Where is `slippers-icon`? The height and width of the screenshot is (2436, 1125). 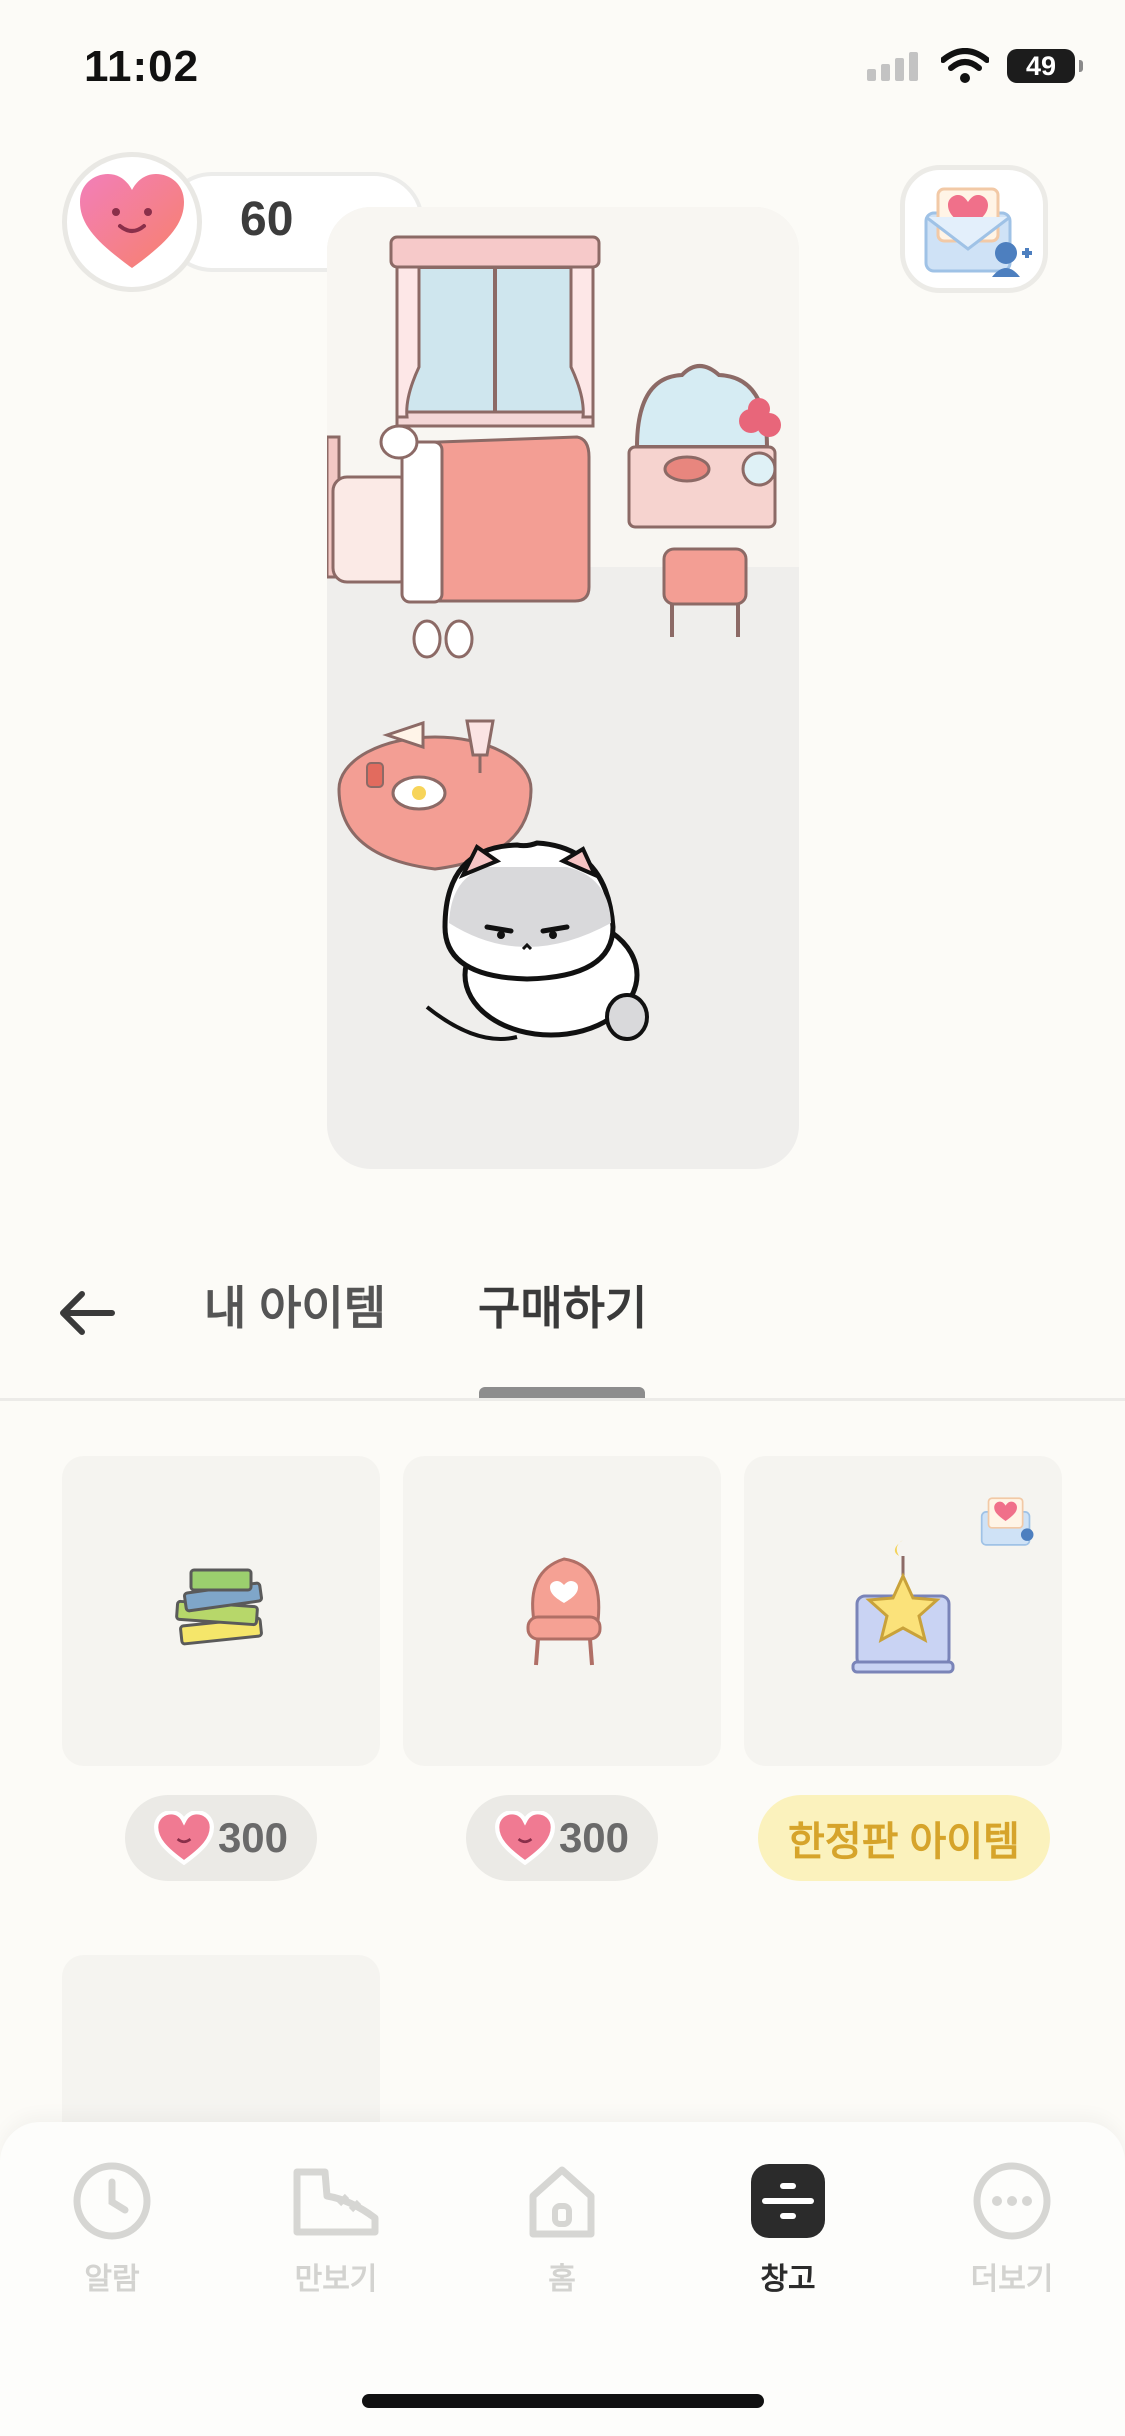
slippers-icon is located at coordinates (443, 639).